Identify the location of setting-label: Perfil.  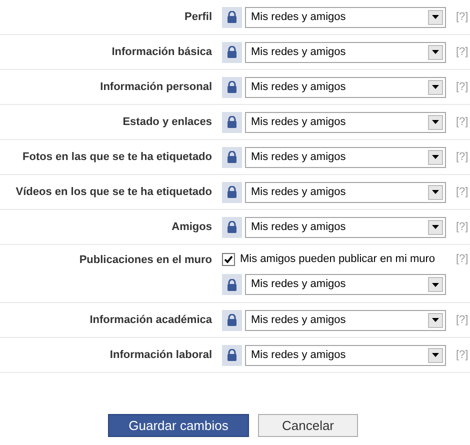
(197, 17).